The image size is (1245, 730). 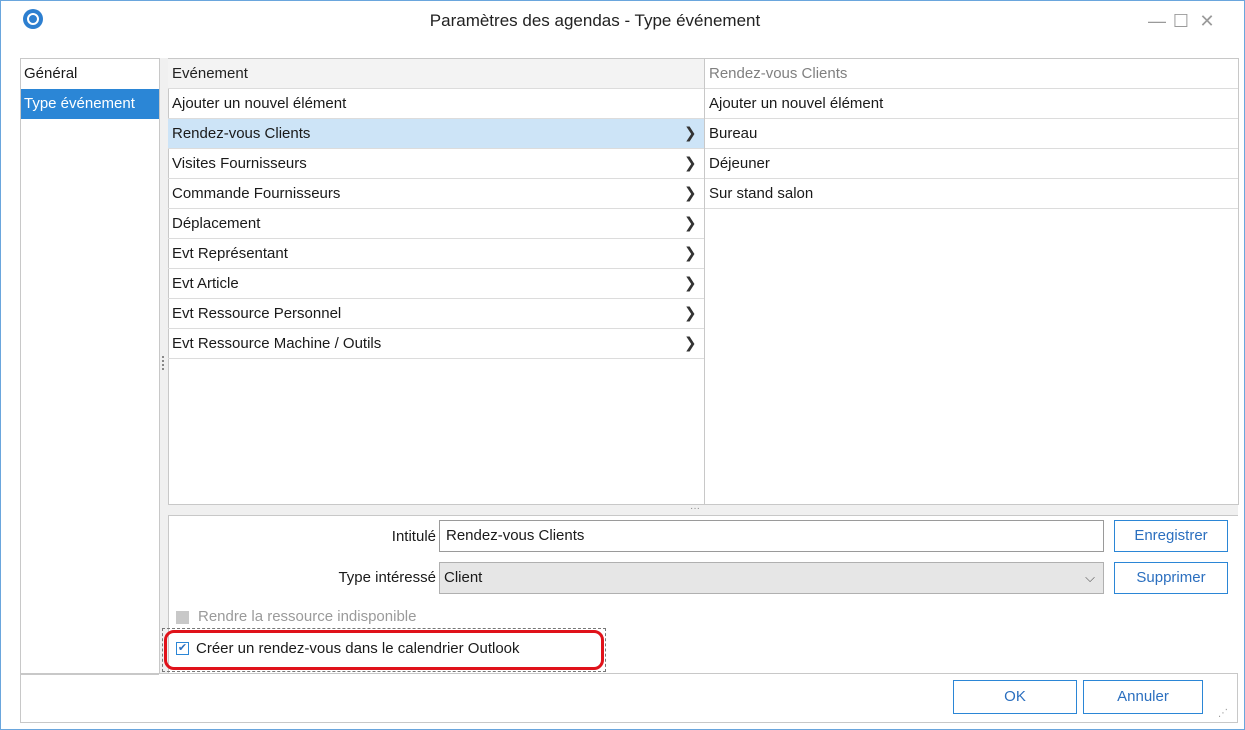 I want to click on list-item: Déjeuner, so click(x=971, y=164).